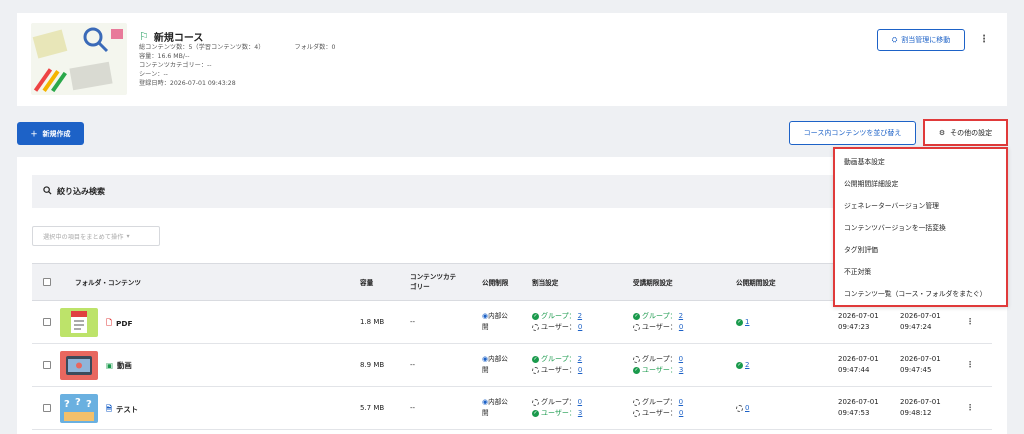  I want to click on bulk-action-select: 選択中の項目をまとめて操作 ▾, so click(96, 236).